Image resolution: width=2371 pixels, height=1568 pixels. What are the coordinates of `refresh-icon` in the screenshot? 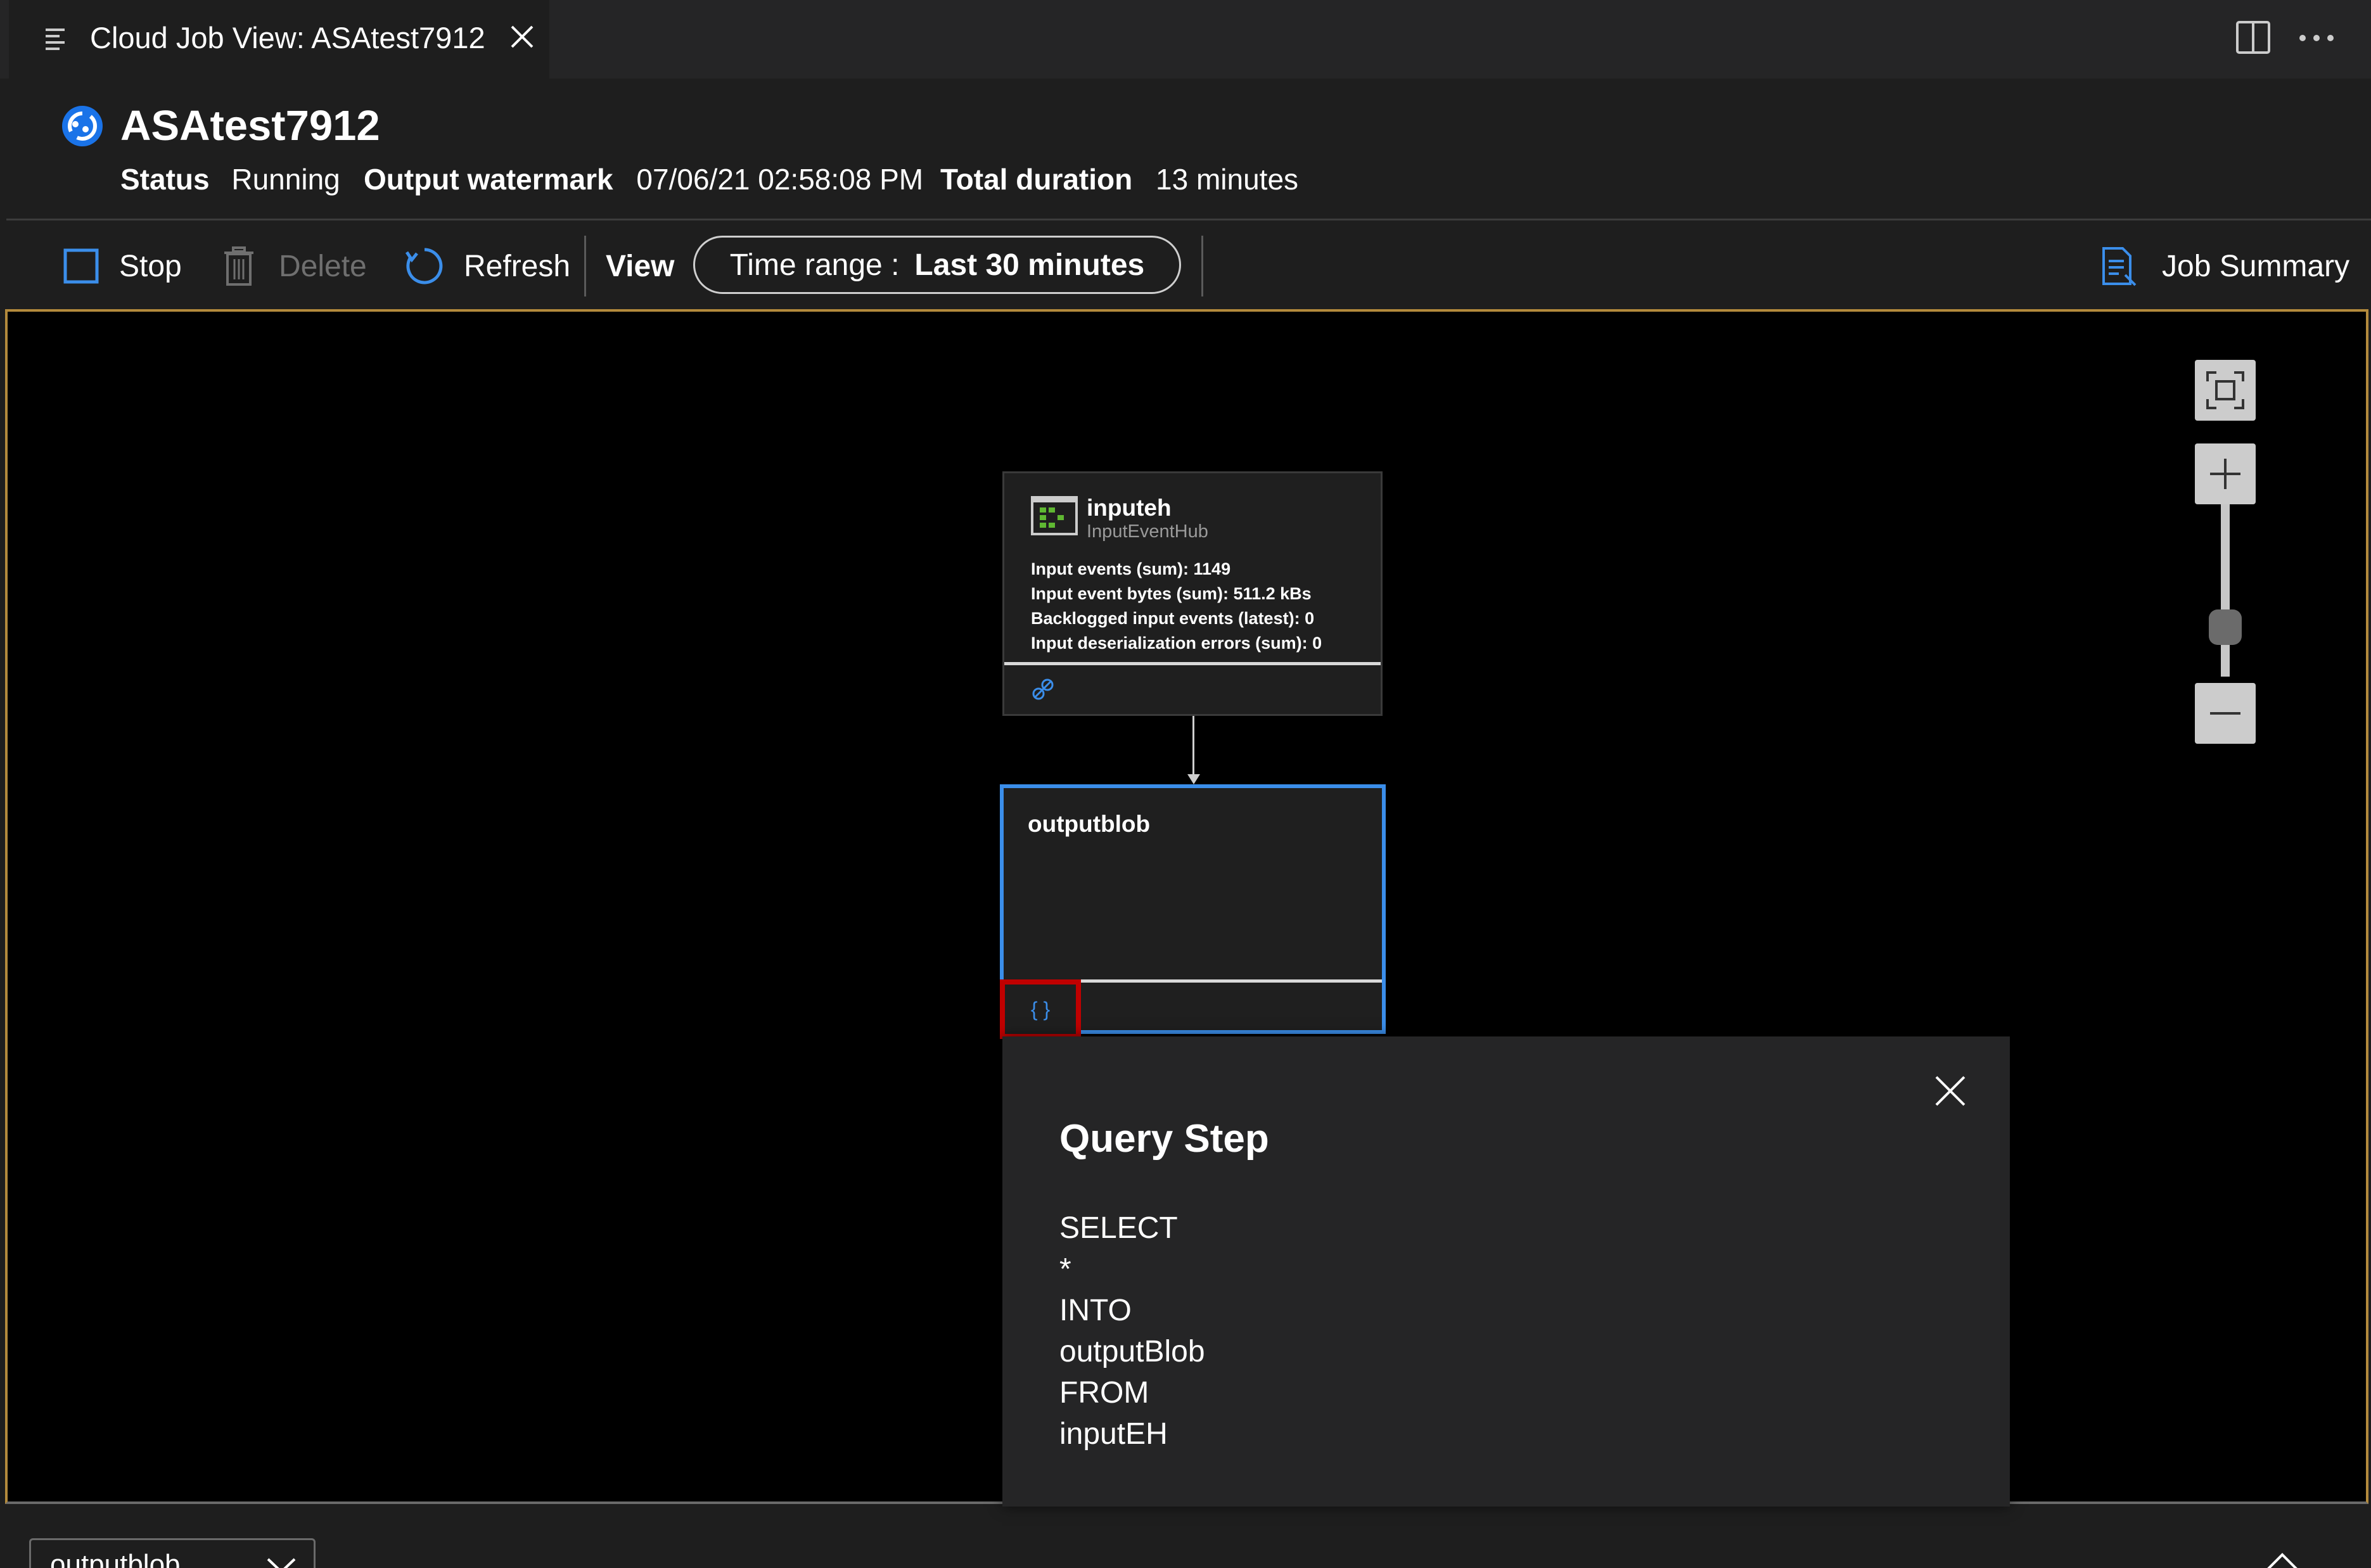 It's located at (424, 266).